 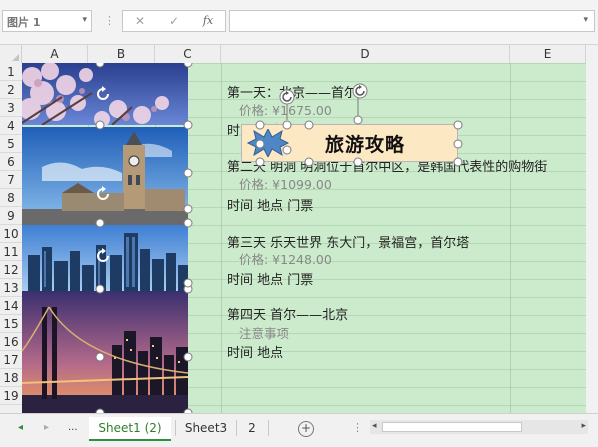 What do you see at coordinates (270, 204) in the screenshot?
I see `cell-d8: 时间 地点 门票` at bounding box center [270, 204].